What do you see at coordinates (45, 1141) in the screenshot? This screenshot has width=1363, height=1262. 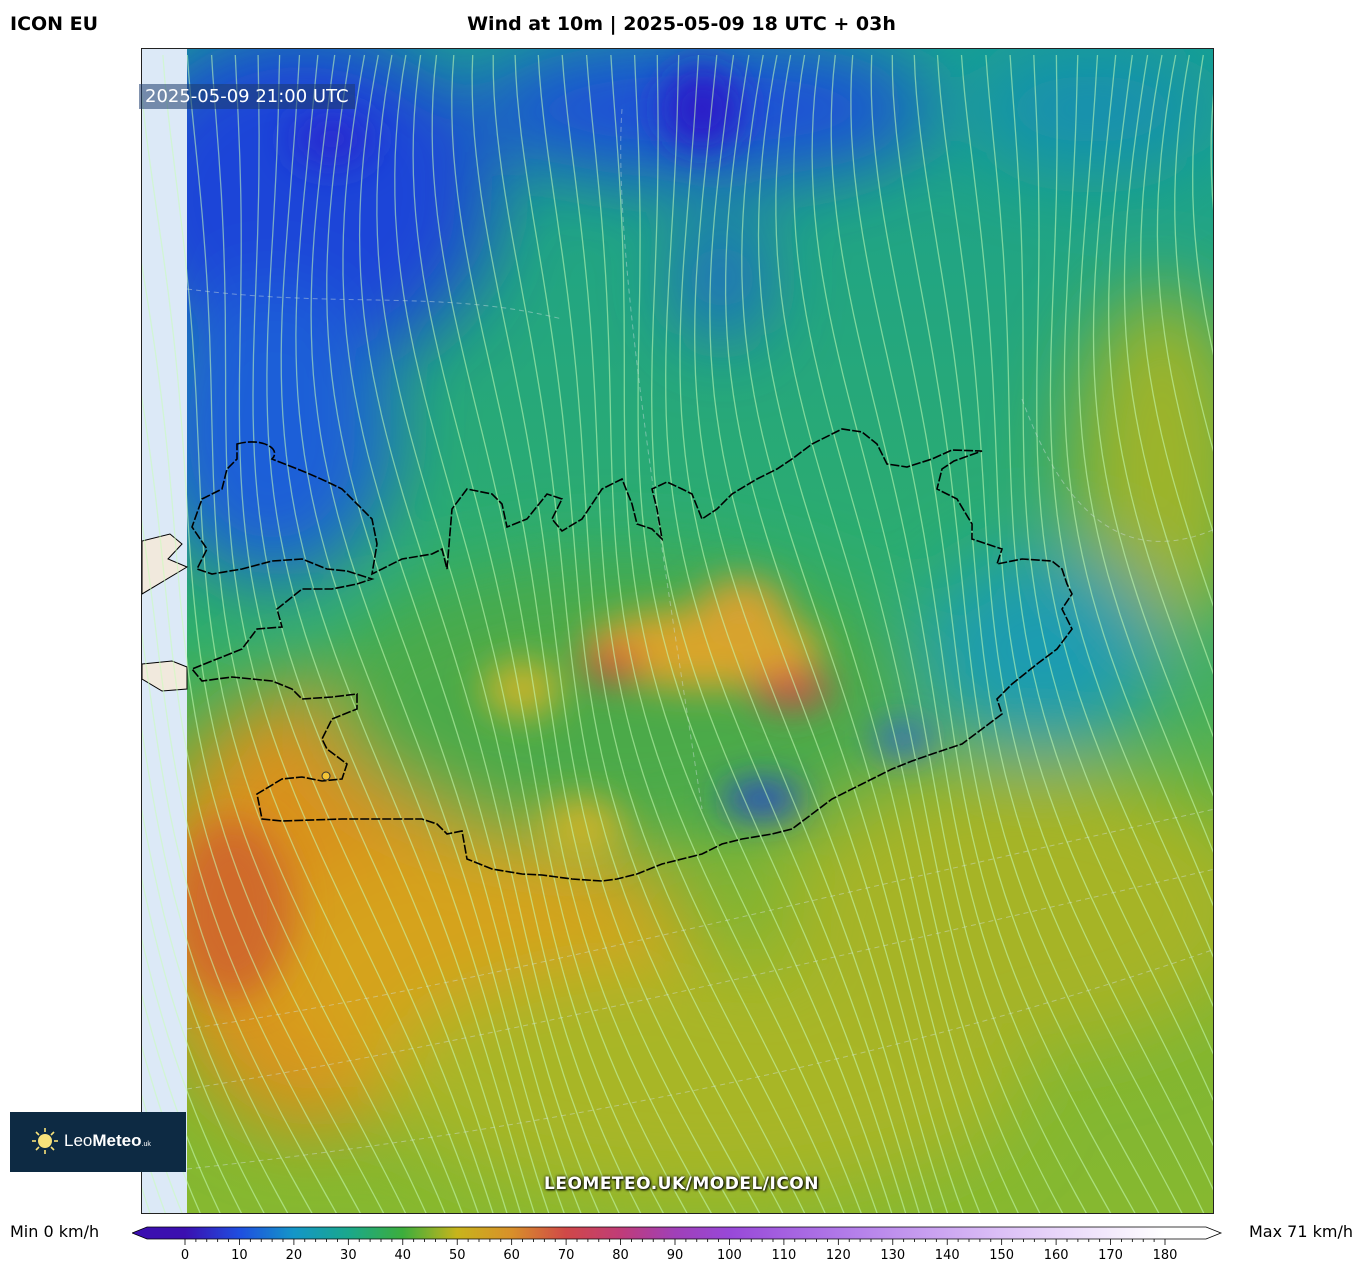 I see `sun-icon` at bounding box center [45, 1141].